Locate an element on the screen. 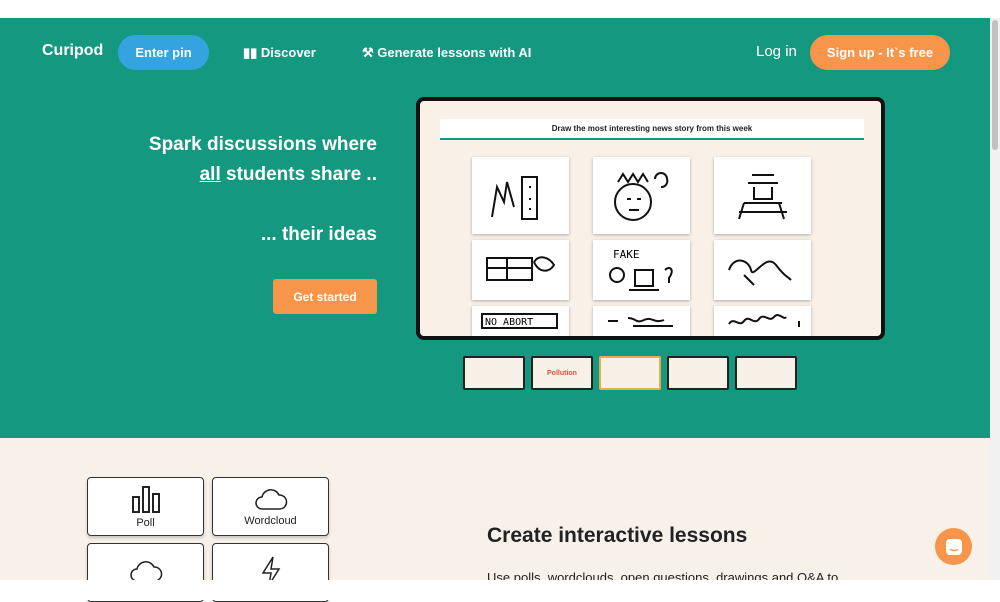 The width and height of the screenshot is (1000, 602). discover-label: Discover is located at coordinates (288, 52).